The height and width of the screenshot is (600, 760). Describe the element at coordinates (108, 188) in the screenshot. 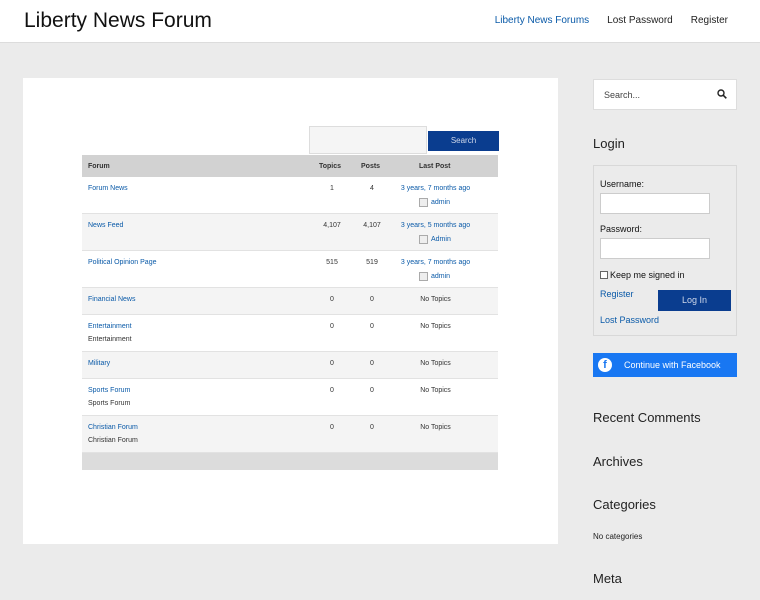

I see `forum-link: Forum News` at that location.